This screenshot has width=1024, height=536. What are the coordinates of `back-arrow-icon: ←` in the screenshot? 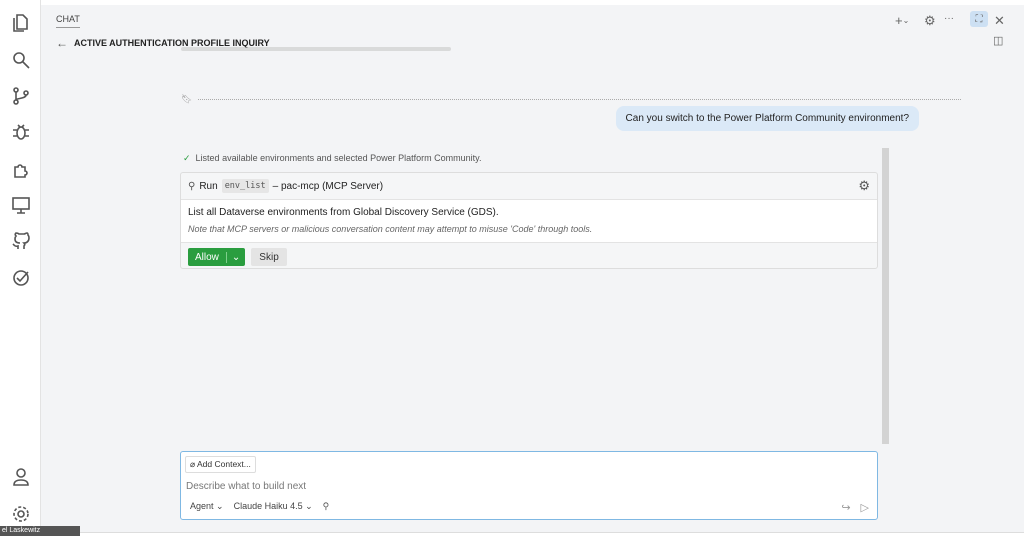 It's located at (62, 43).